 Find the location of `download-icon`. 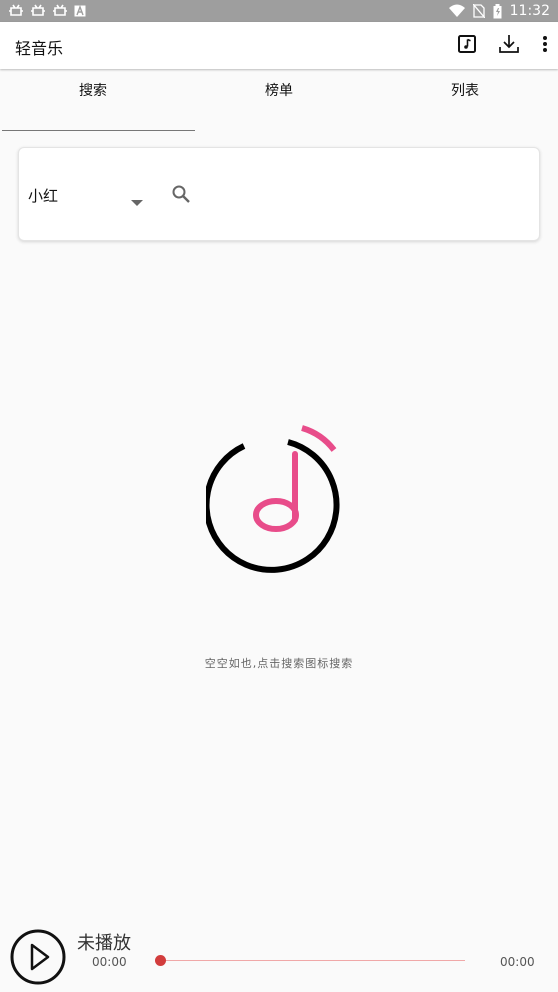

download-icon is located at coordinates (509, 46).